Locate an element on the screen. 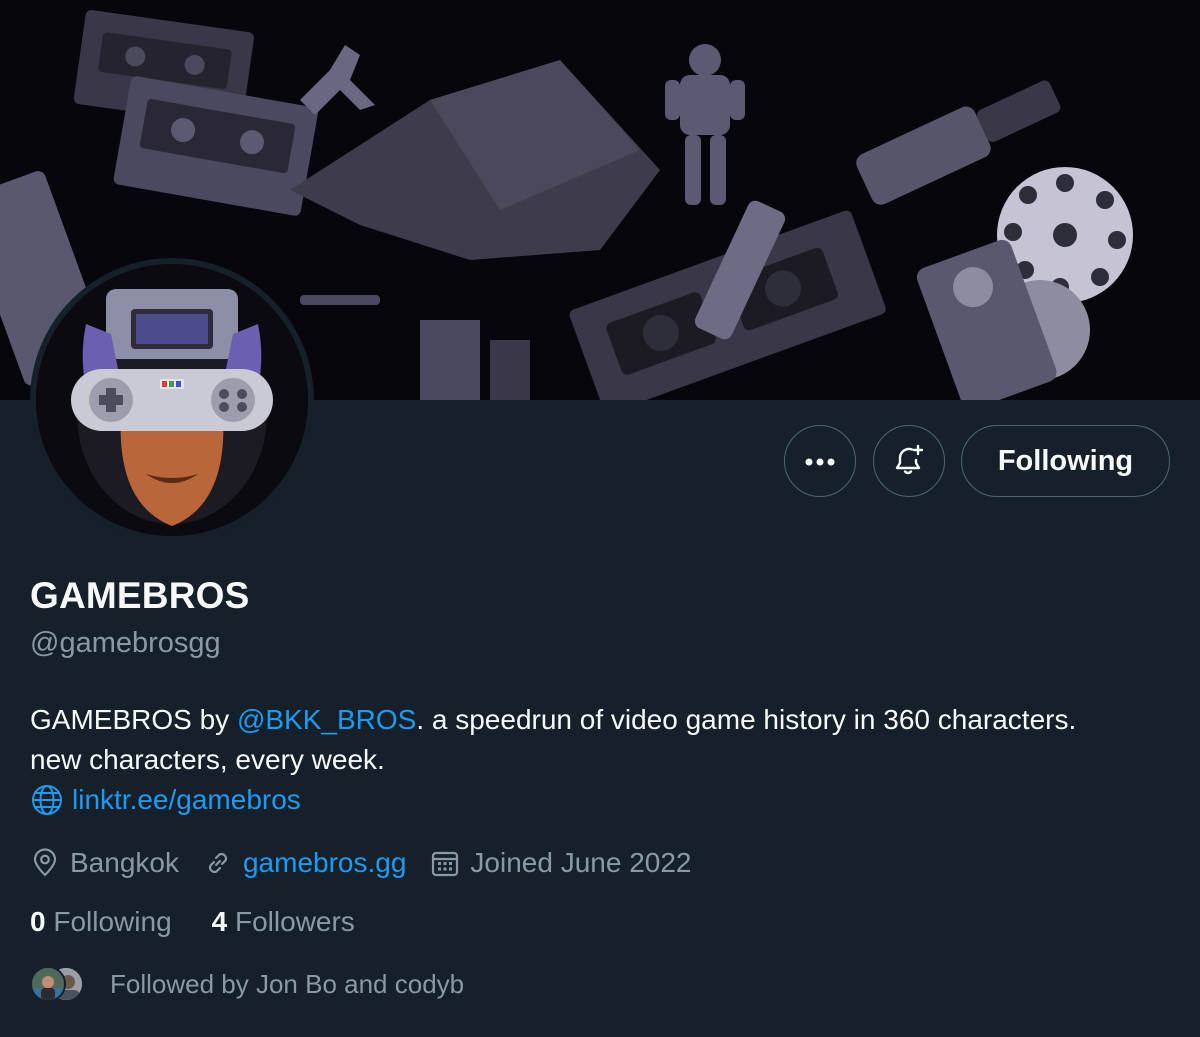 This screenshot has height=1037, width=1200. avatar-image is located at coordinates (172, 400).